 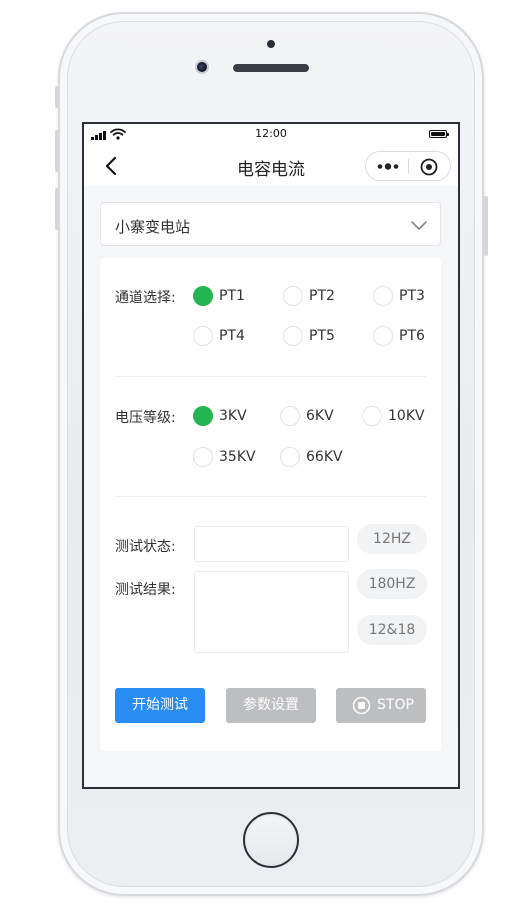 I want to click on voltage-label: 电压等级:, so click(x=145, y=418).